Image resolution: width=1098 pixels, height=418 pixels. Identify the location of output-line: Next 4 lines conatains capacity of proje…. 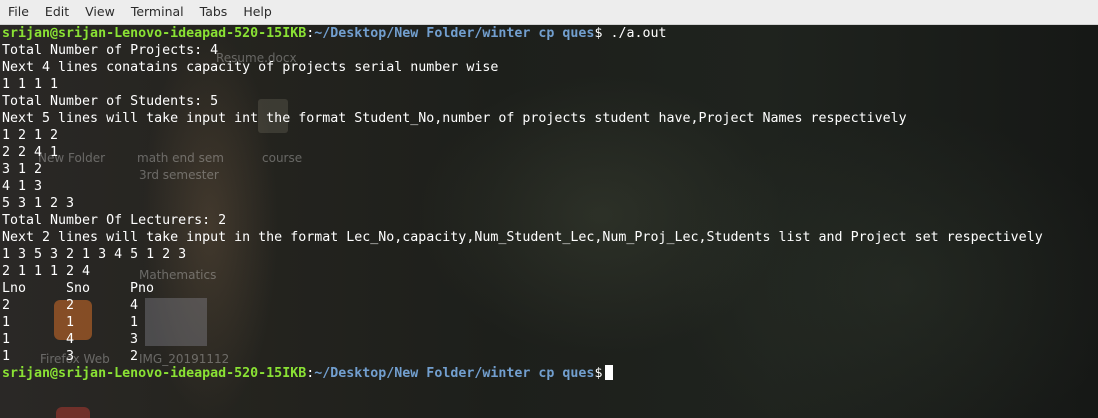
(250, 67).